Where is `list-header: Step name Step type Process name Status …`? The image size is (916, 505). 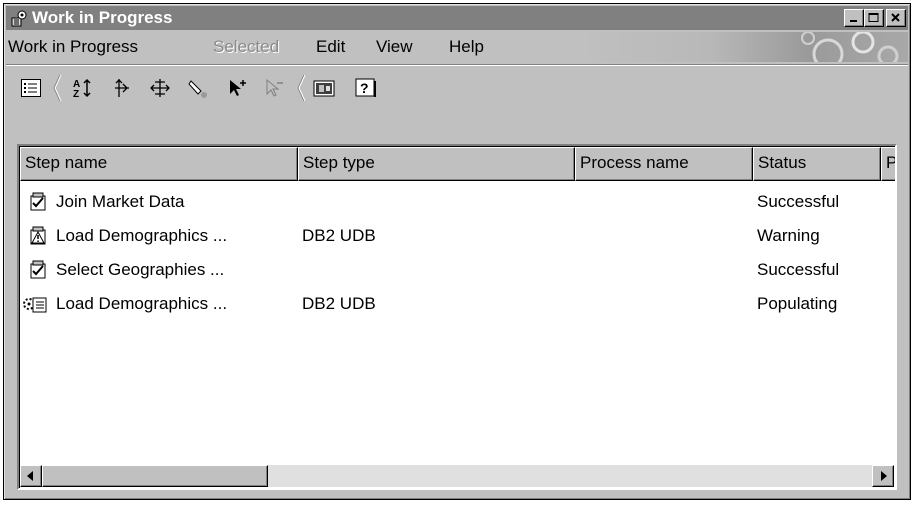 list-header: Step name Step type Process name Status … is located at coordinates (457, 164).